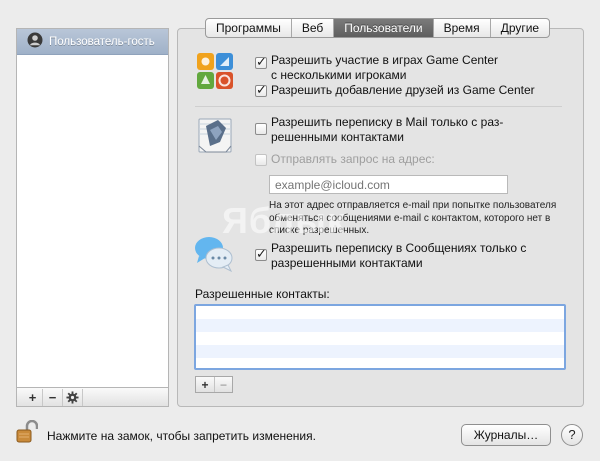  I want to click on tab-web: Веб, so click(313, 28).